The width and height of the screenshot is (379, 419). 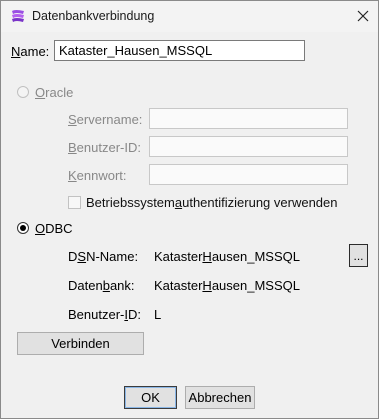 What do you see at coordinates (220, 397) in the screenshot?
I see `cancel-button: Abbrechen` at bounding box center [220, 397].